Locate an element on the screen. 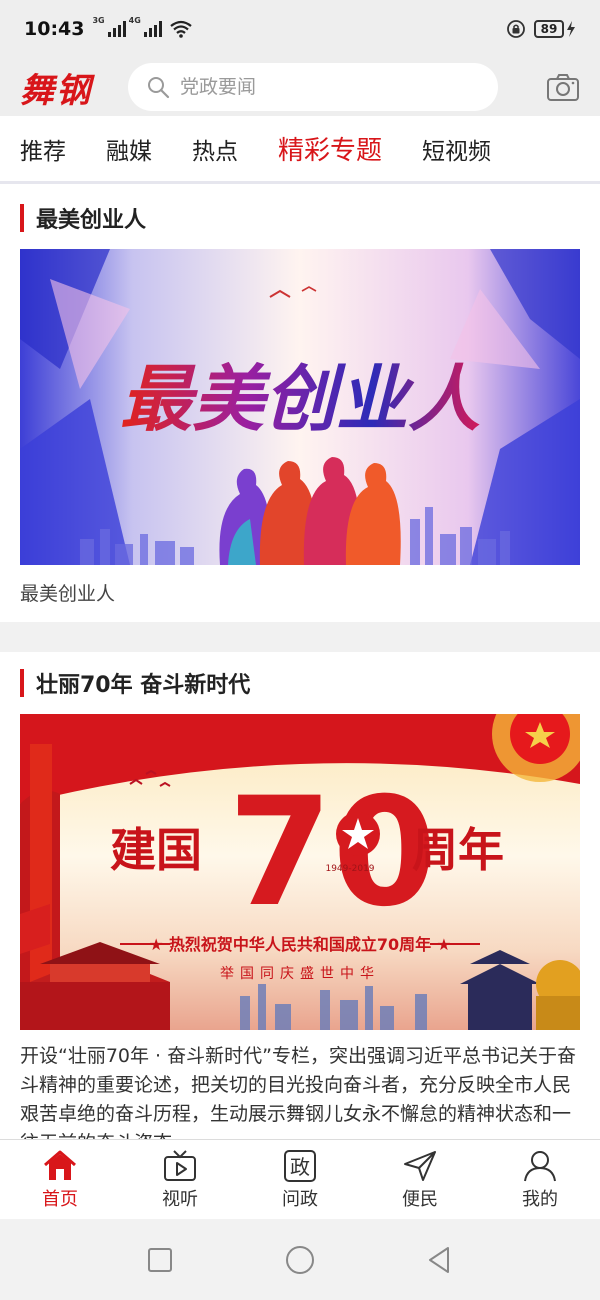  banner-number: 70 is located at coordinates (332, 853).